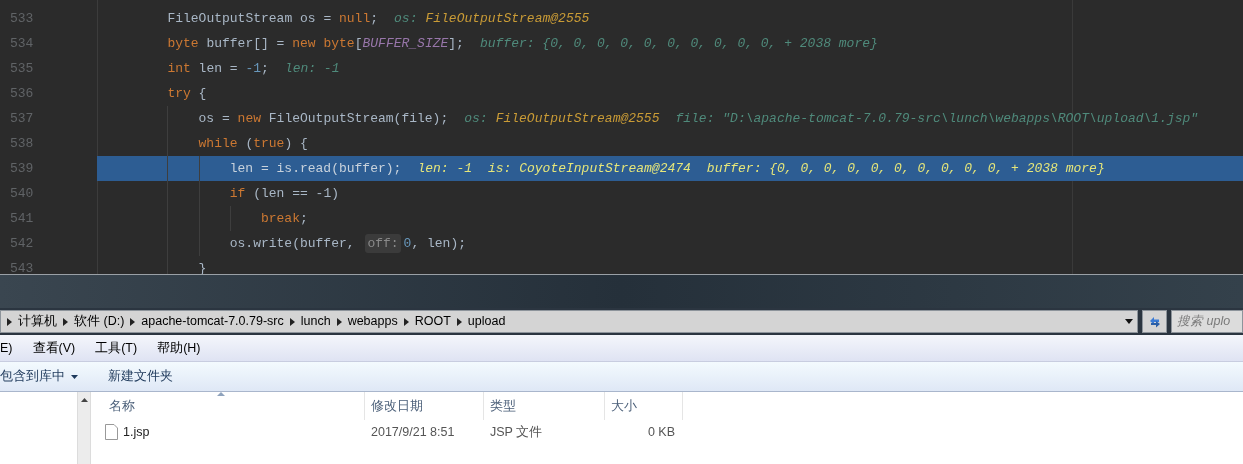 Image resolution: width=1243 pixels, height=464 pixels. Describe the element at coordinates (253, 68) in the screenshot. I see `number-literal: -1` at that location.